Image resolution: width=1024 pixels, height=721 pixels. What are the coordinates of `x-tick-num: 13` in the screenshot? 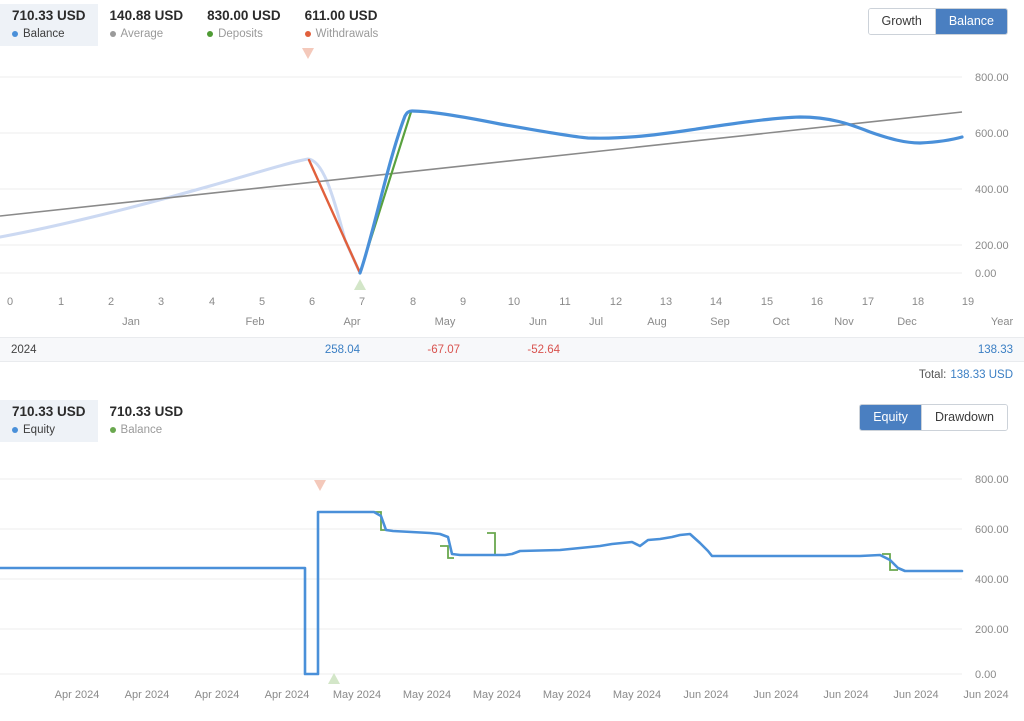 It's located at (666, 302).